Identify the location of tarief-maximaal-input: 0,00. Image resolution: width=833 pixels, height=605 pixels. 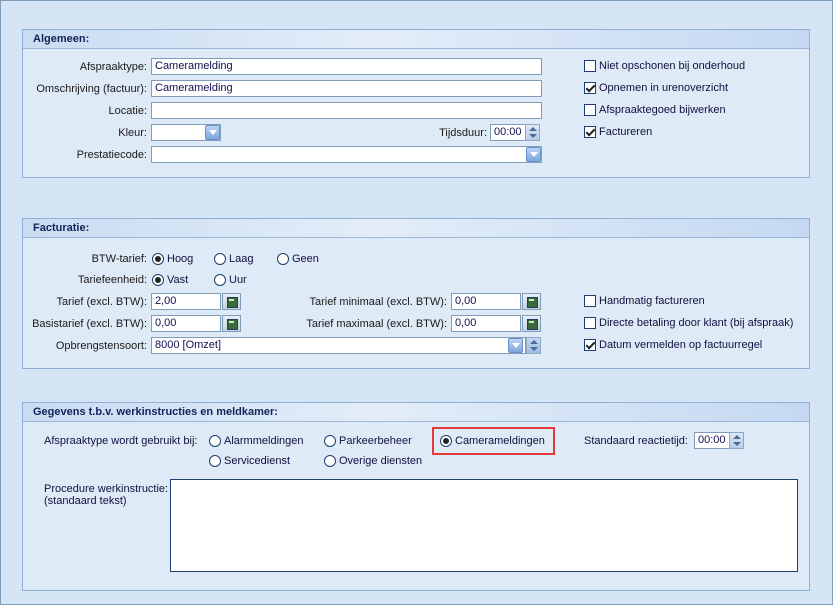
(486, 323).